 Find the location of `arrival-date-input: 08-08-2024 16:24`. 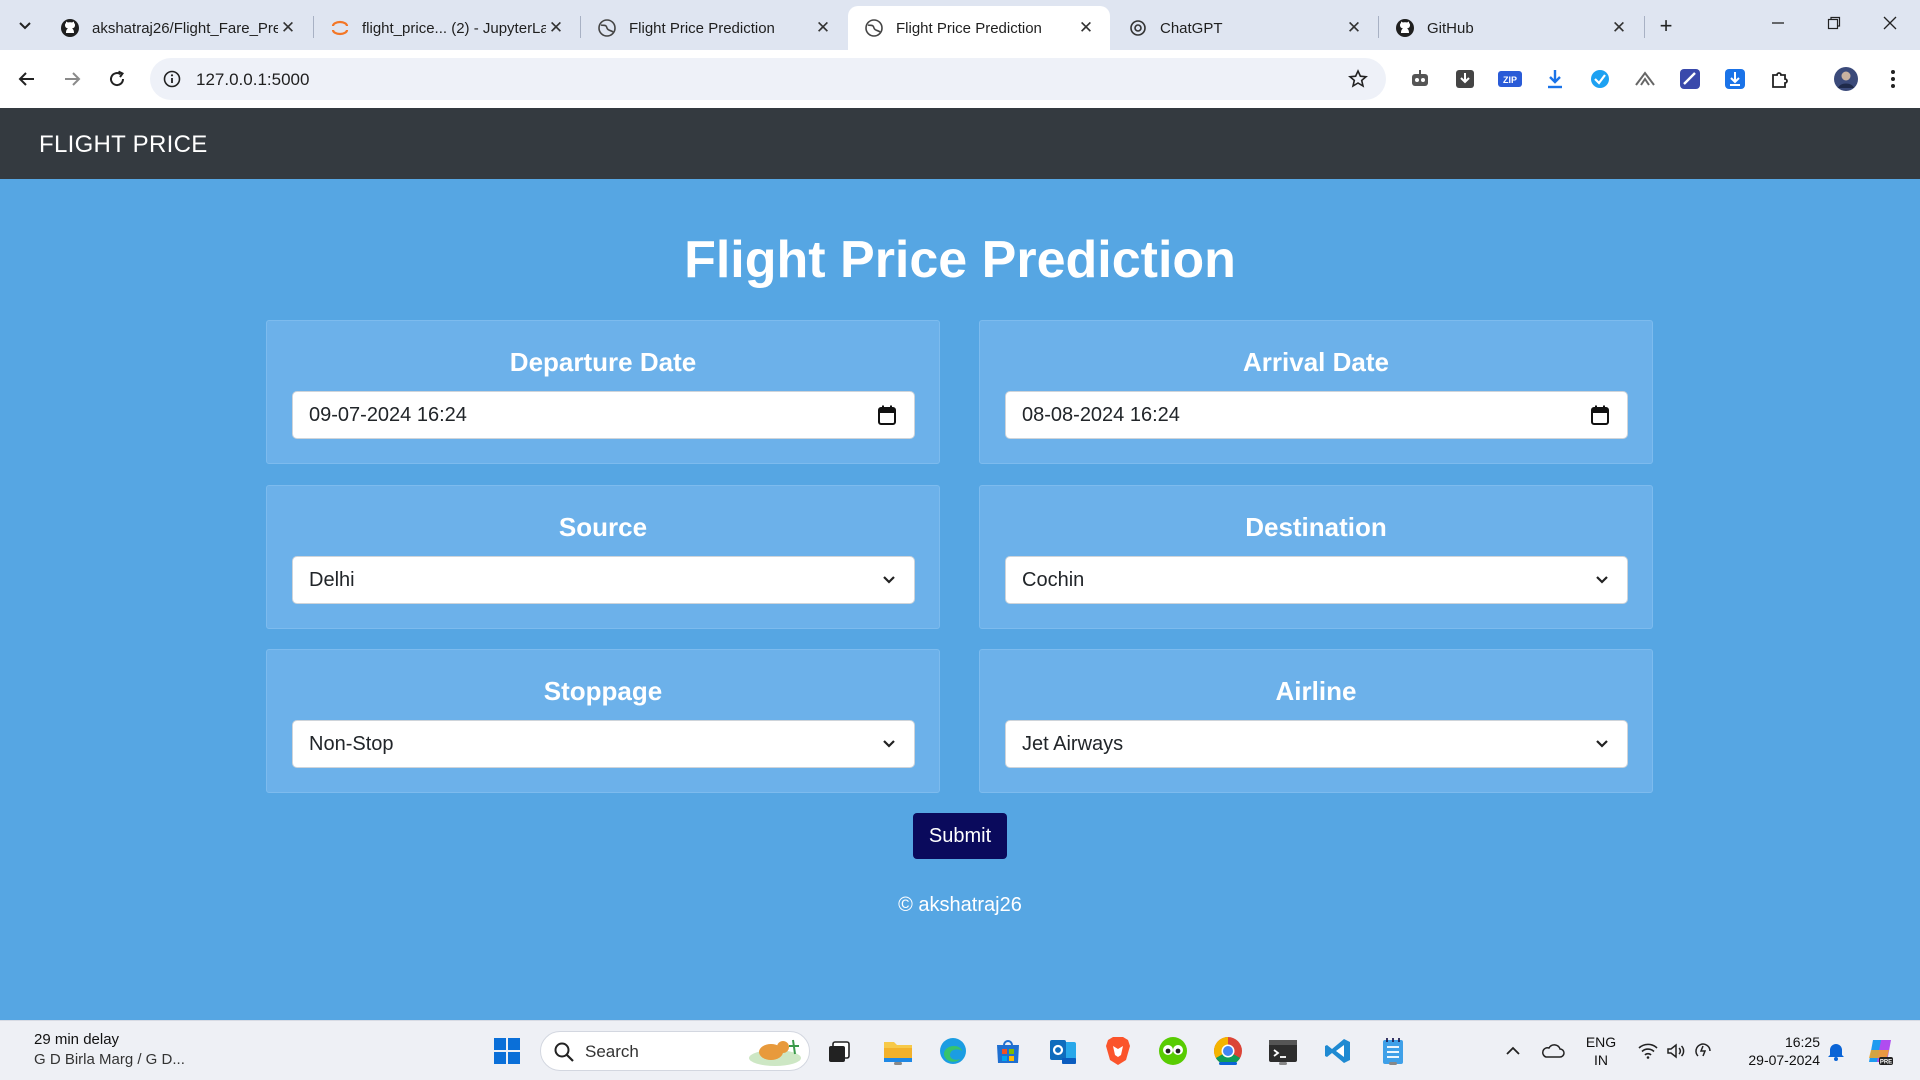

arrival-date-input: 08-08-2024 16:24 is located at coordinates (1316, 415).